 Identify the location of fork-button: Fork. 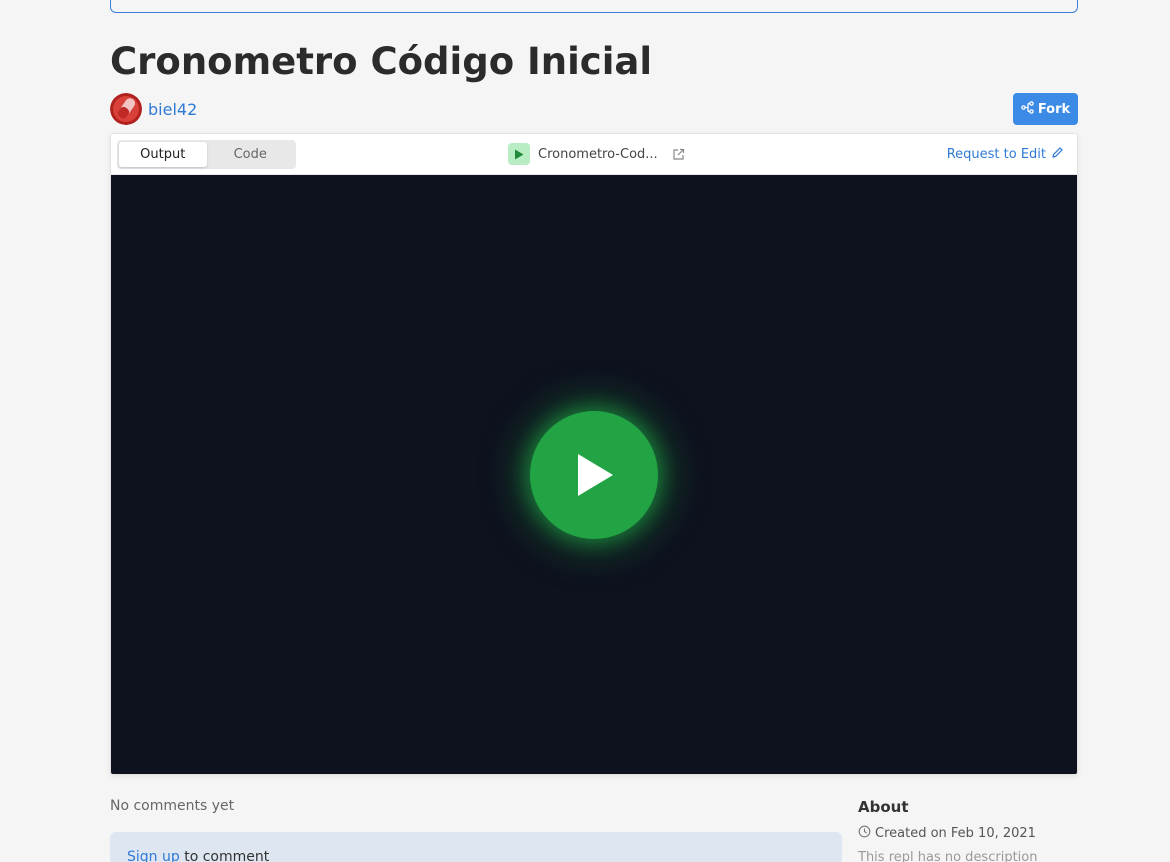
(1045, 109).